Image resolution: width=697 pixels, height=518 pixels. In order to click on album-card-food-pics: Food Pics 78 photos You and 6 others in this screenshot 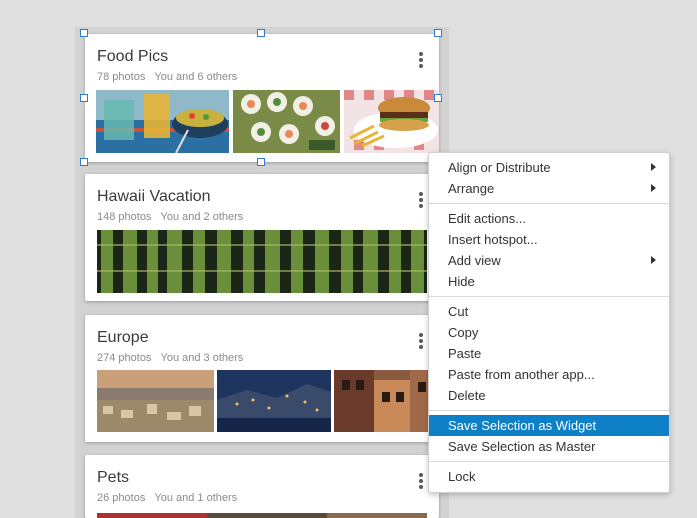, I will do `click(262, 98)`.